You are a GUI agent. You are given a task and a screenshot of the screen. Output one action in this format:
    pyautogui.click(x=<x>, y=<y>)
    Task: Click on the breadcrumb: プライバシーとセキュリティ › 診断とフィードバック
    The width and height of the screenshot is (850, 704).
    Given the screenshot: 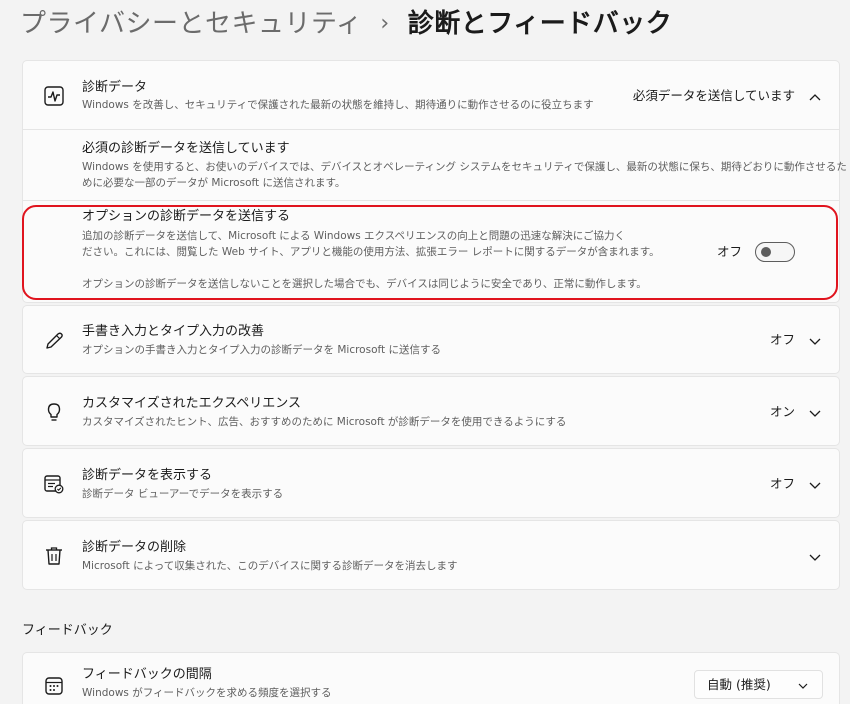 What is the action you would take?
    pyautogui.click(x=346, y=24)
    